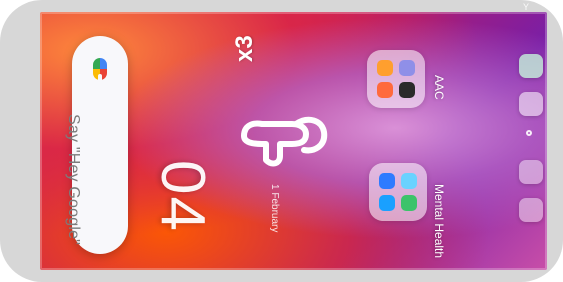  I want to click on microphone-icon, so click(100, 70).